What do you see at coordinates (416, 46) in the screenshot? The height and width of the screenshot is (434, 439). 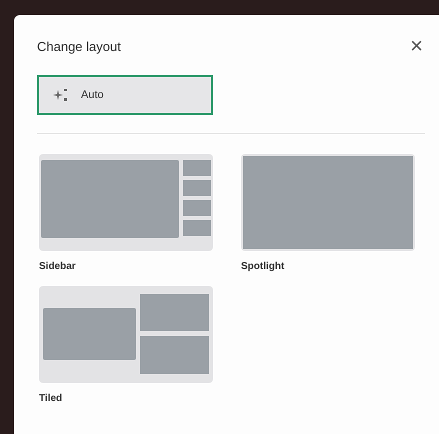 I see `close-button: ×` at bounding box center [416, 46].